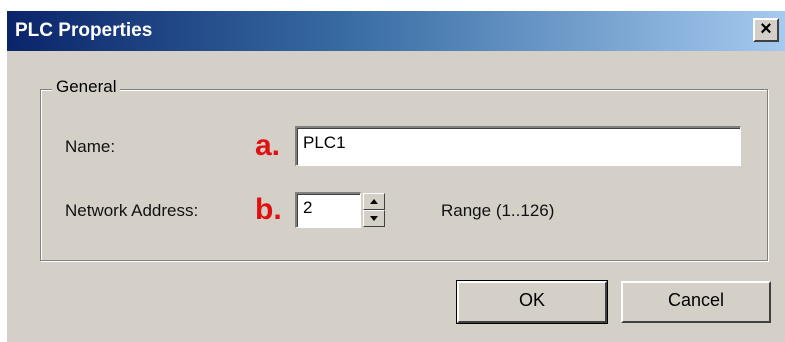 The image size is (785, 342). I want to click on marker-b: b., so click(268, 209).